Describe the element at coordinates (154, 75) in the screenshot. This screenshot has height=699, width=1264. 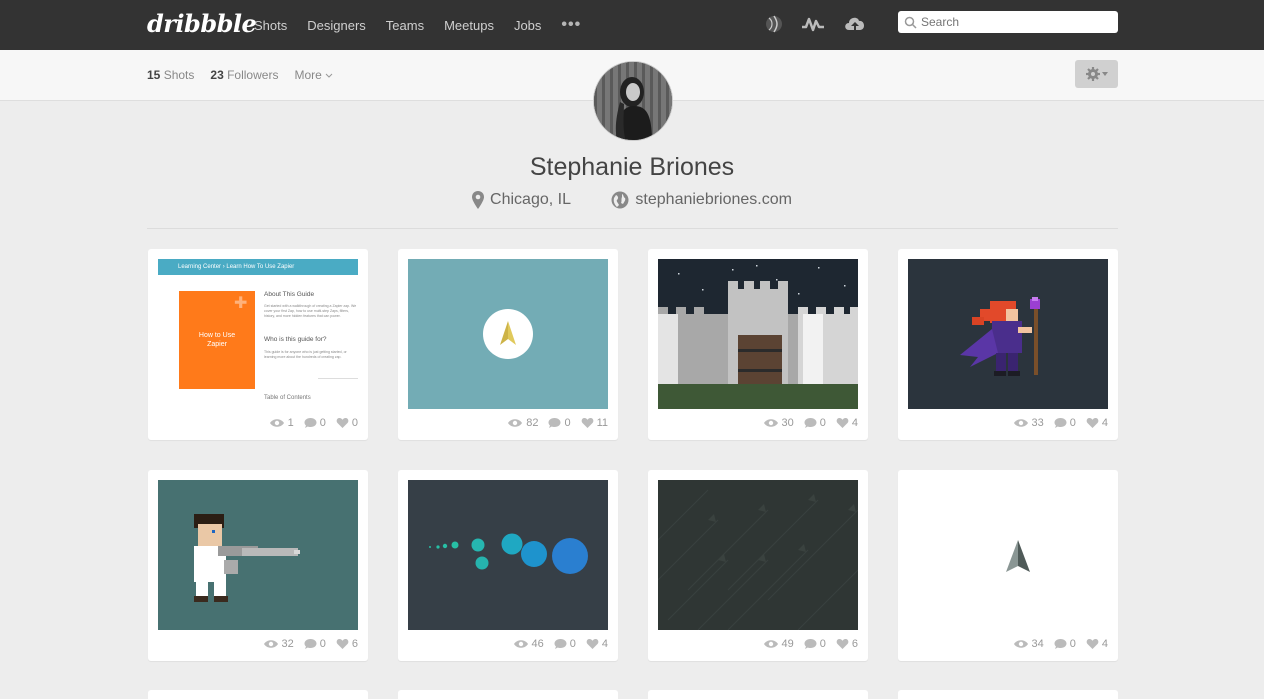
I see `shots-count: 15` at that location.